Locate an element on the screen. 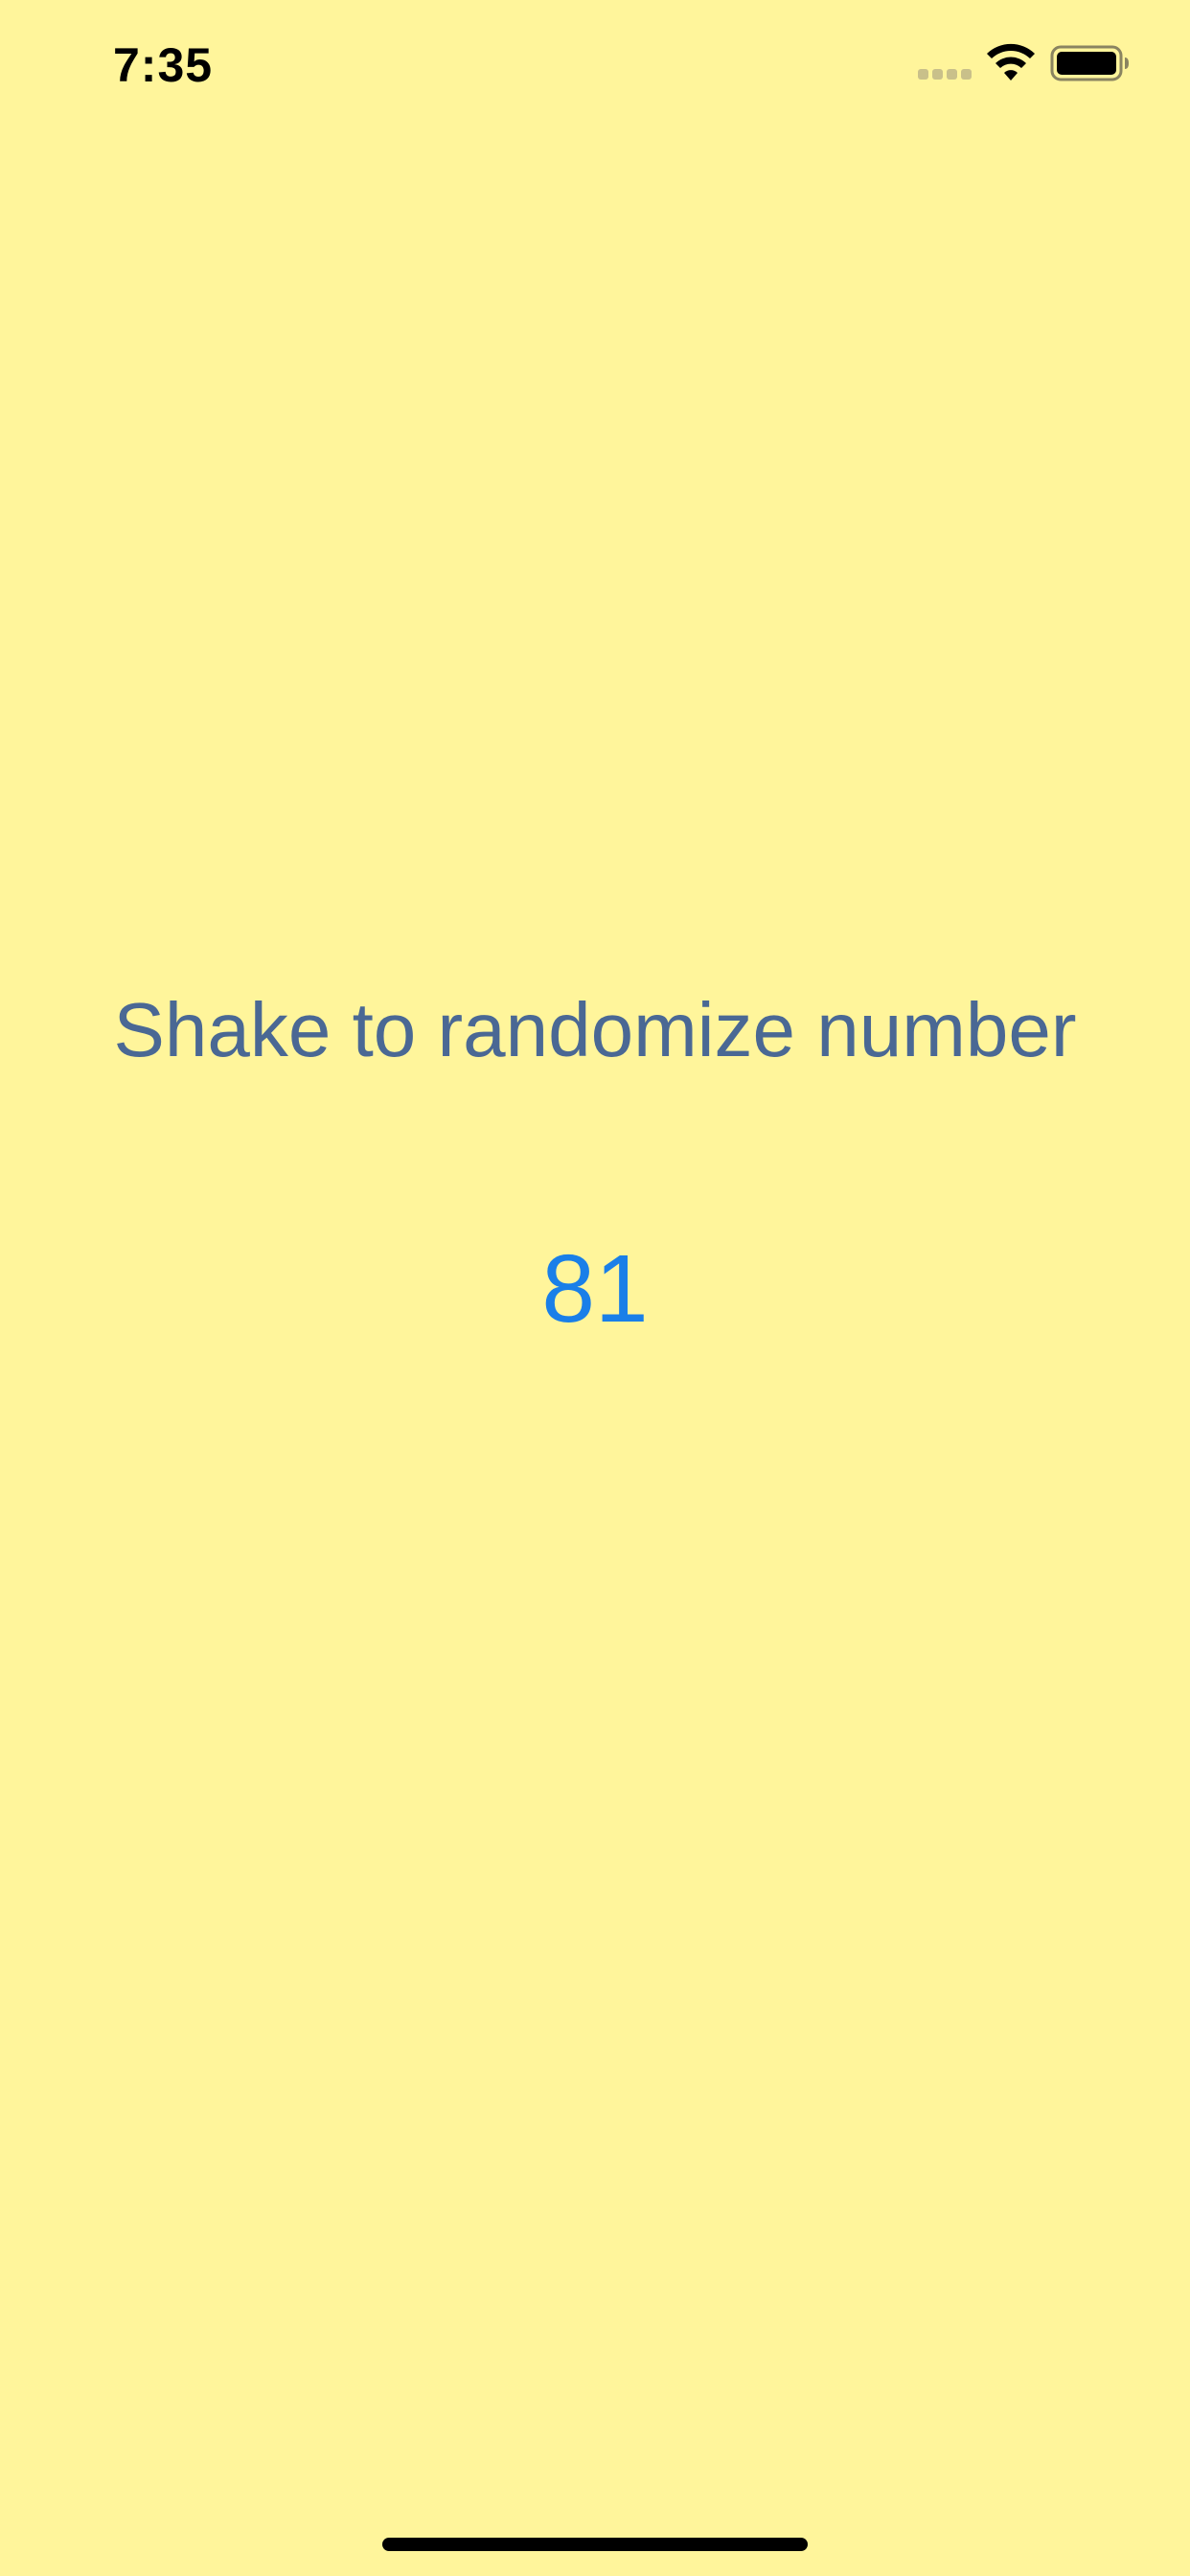  shake-prompt-label: Shake to randomize number is located at coordinates (595, 1029).